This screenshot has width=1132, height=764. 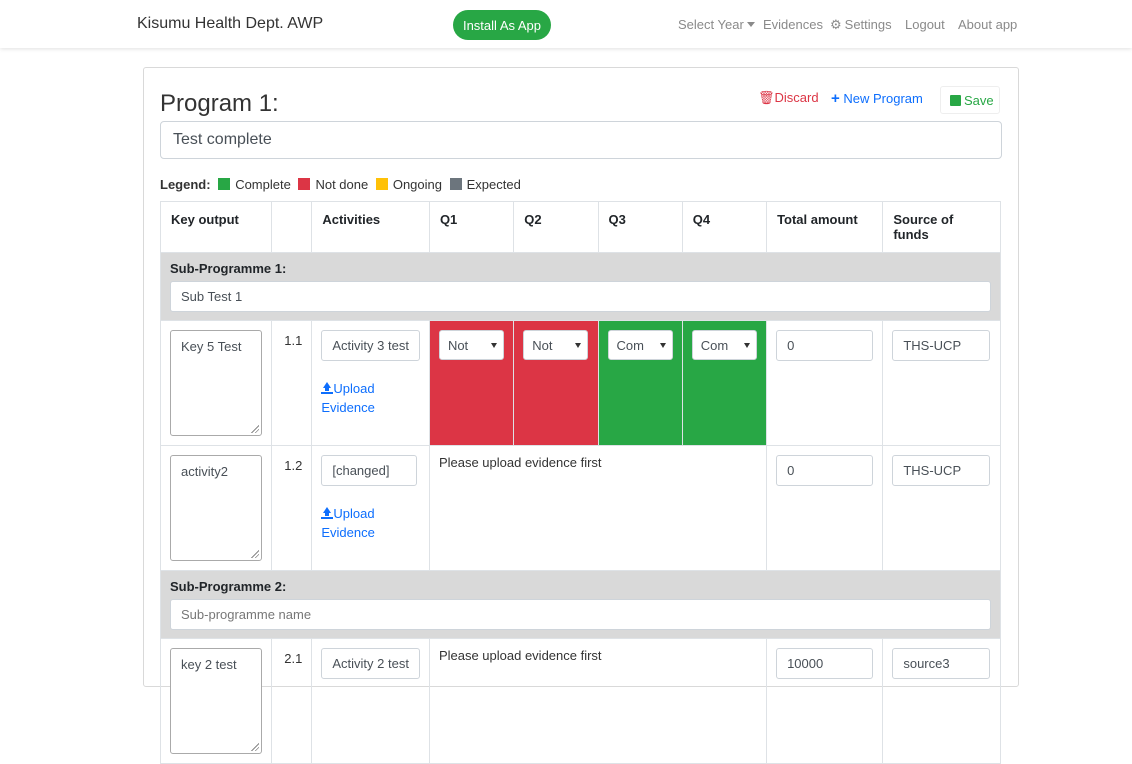 What do you see at coordinates (292, 227) in the screenshot?
I see `col-number` at bounding box center [292, 227].